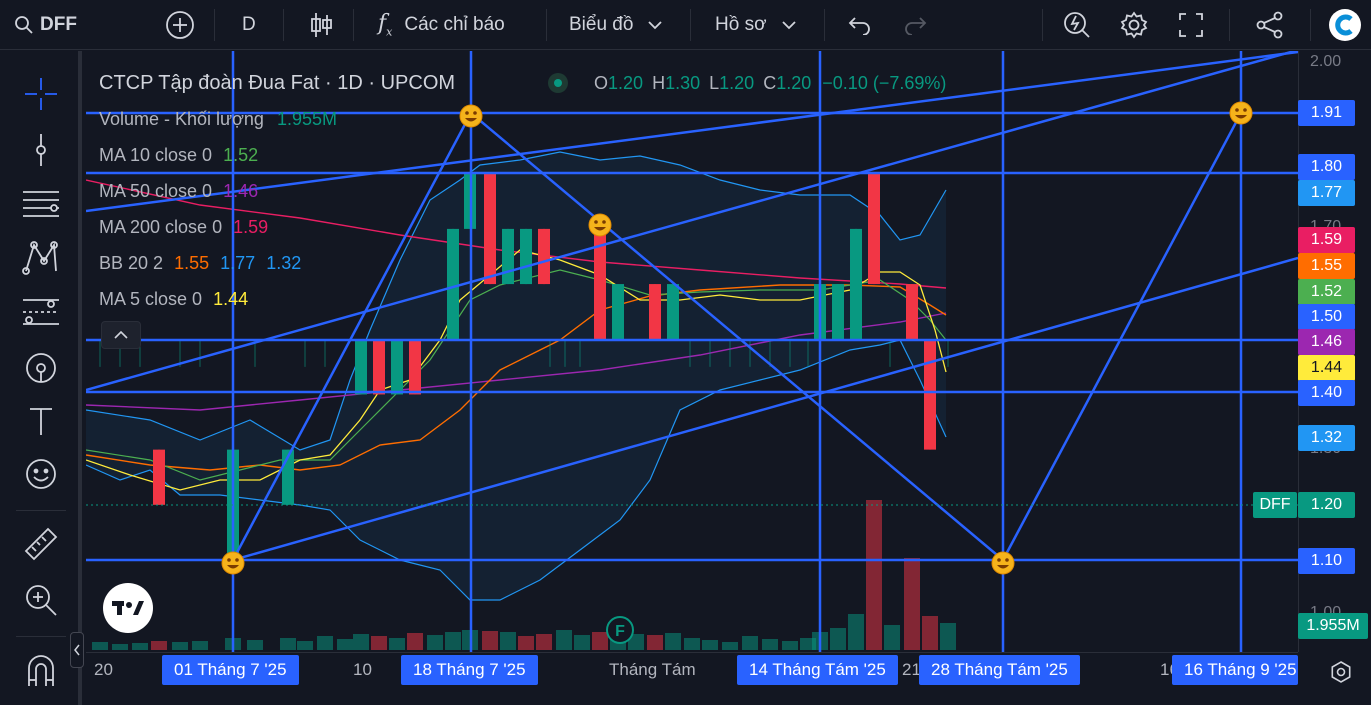 This screenshot has height=705, width=1371. What do you see at coordinates (178, 155) in the screenshot?
I see `legend-ma10: MA 10 close 0 1.52` at bounding box center [178, 155].